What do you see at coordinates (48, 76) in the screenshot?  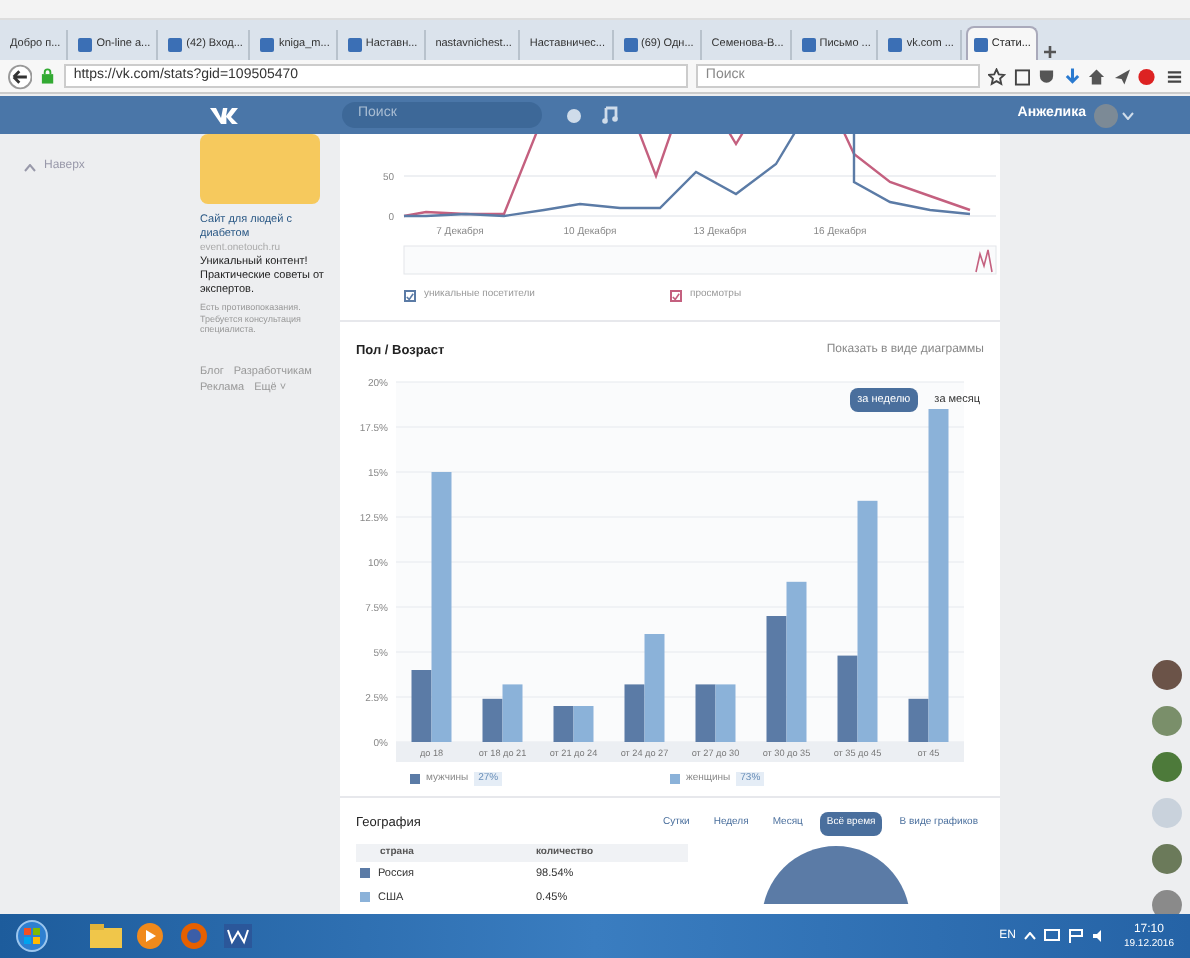 I see `lock-icon` at bounding box center [48, 76].